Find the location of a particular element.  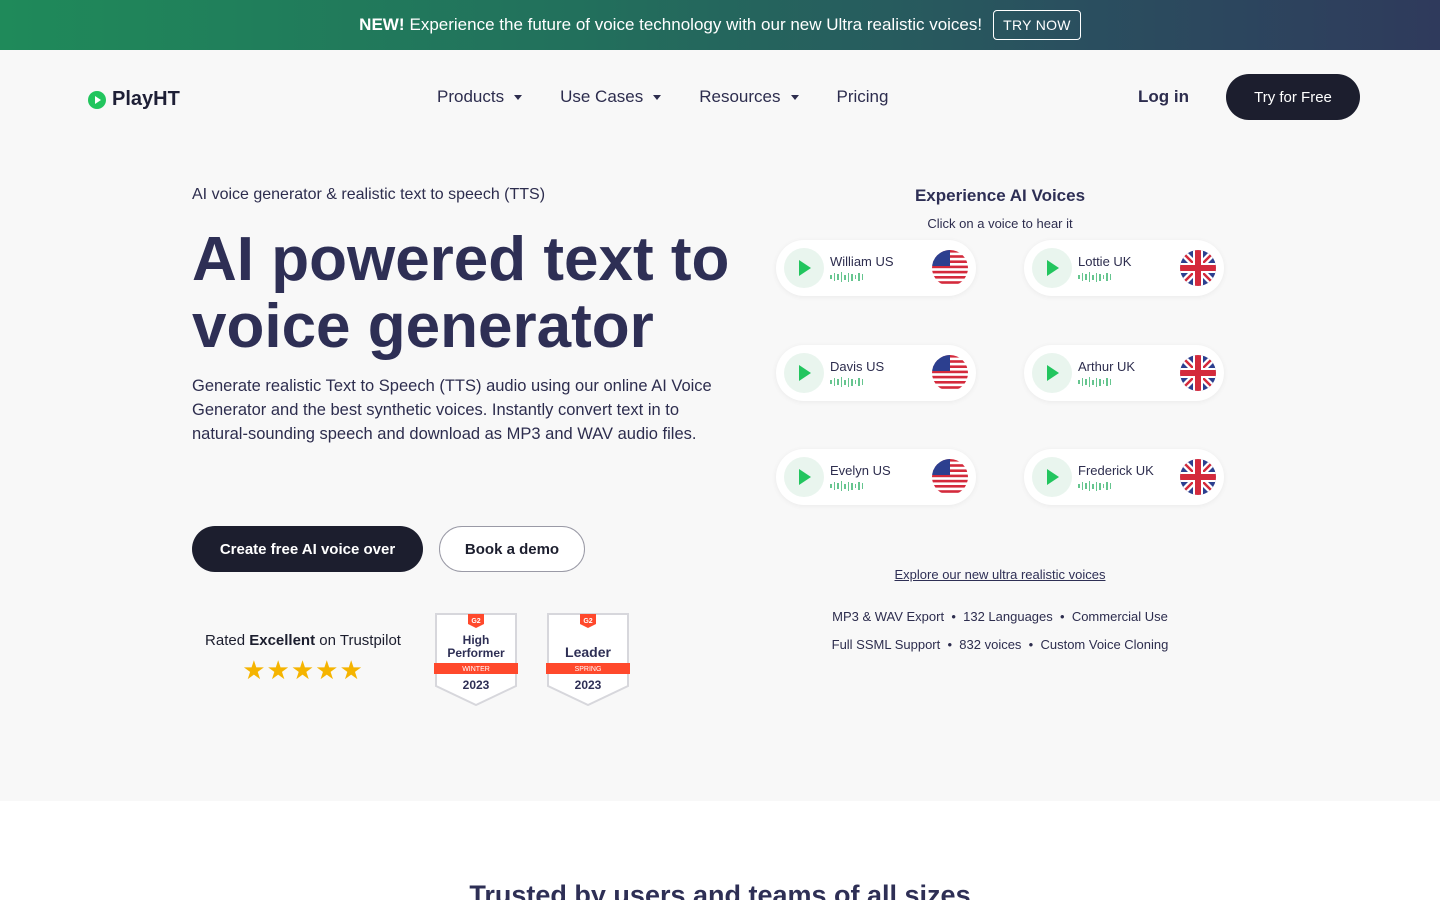

voice-card: Lottie UK is located at coordinates (1124, 268).